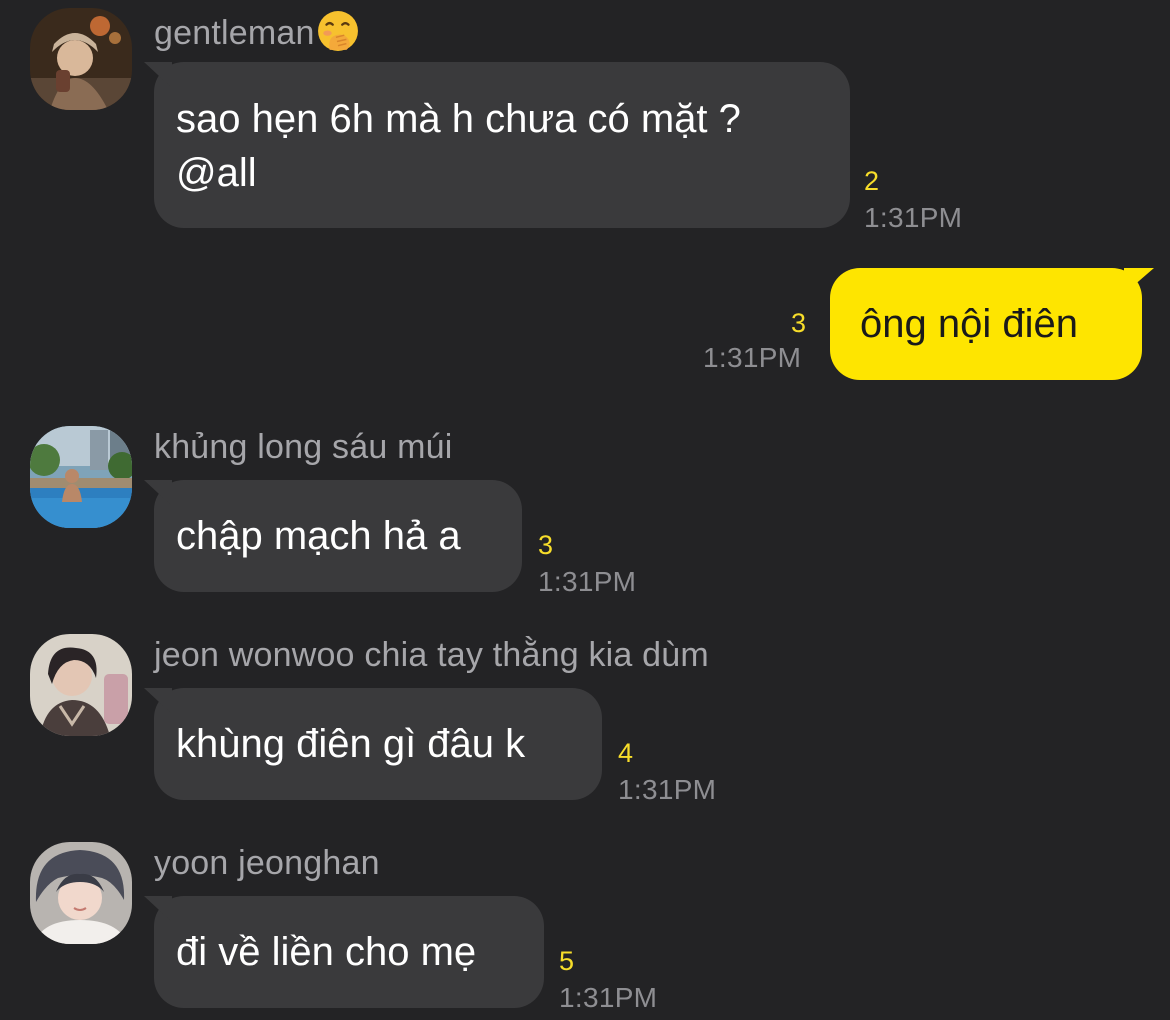 The height and width of the screenshot is (1020, 1170). Describe the element at coordinates (872, 181) in the screenshot. I see `unread-count: 2` at that location.